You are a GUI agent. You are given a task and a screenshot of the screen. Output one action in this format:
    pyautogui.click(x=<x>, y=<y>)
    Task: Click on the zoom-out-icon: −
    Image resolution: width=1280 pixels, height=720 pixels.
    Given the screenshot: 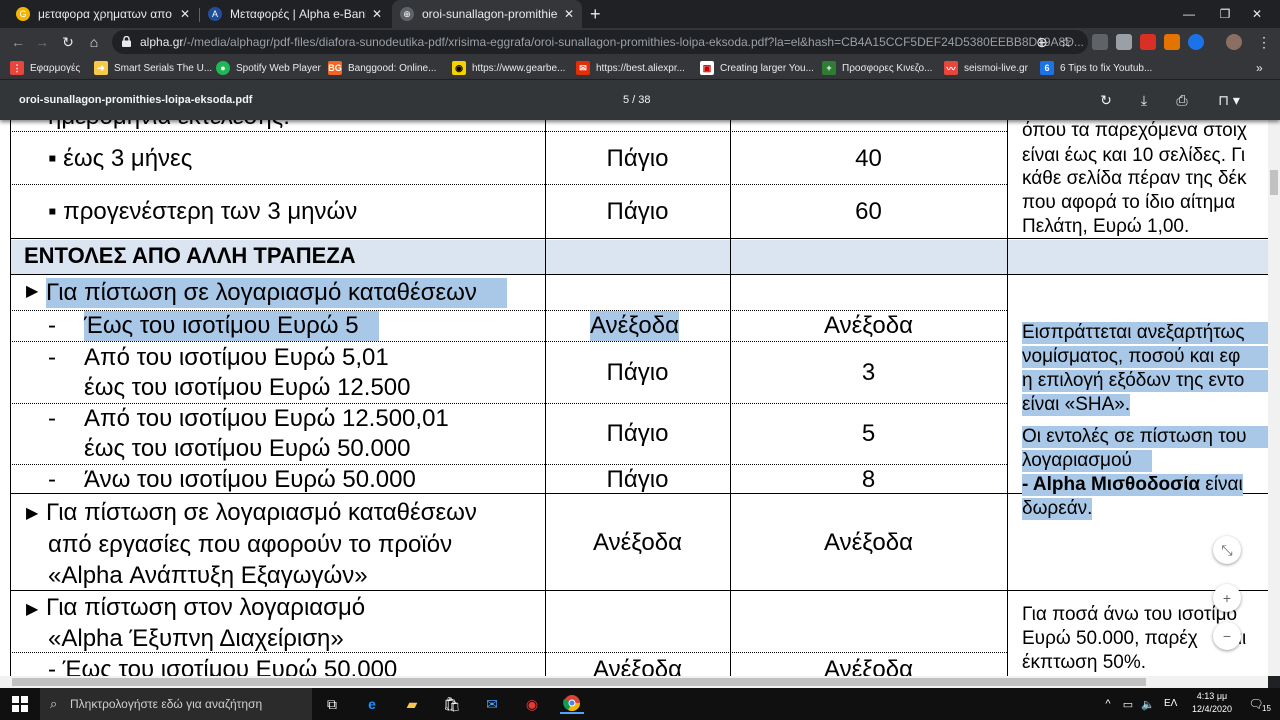 What is the action you would take?
    pyautogui.click(x=1227, y=636)
    